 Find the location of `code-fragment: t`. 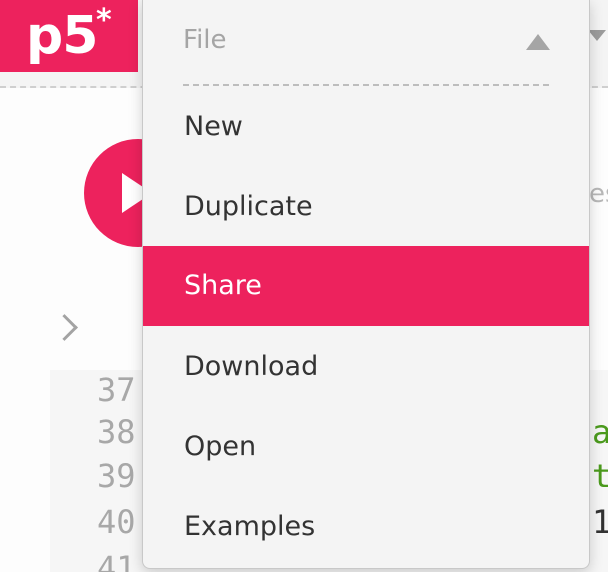

code-fragment: t is located at coordinates (600, 476).